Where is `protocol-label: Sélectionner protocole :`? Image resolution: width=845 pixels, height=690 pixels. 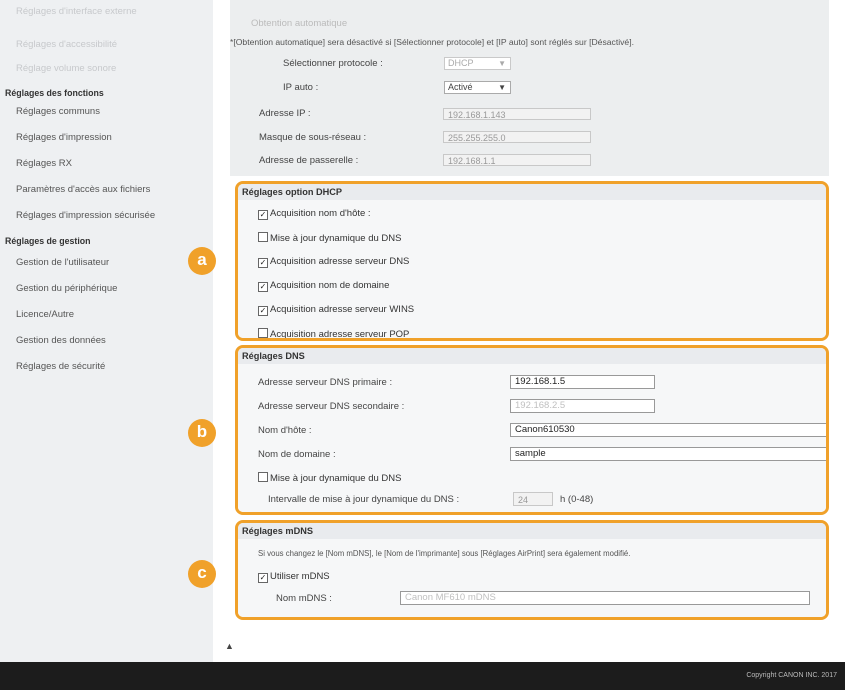
protocol-label: Sélectionner protocole : is located at coordinates (333, 63).